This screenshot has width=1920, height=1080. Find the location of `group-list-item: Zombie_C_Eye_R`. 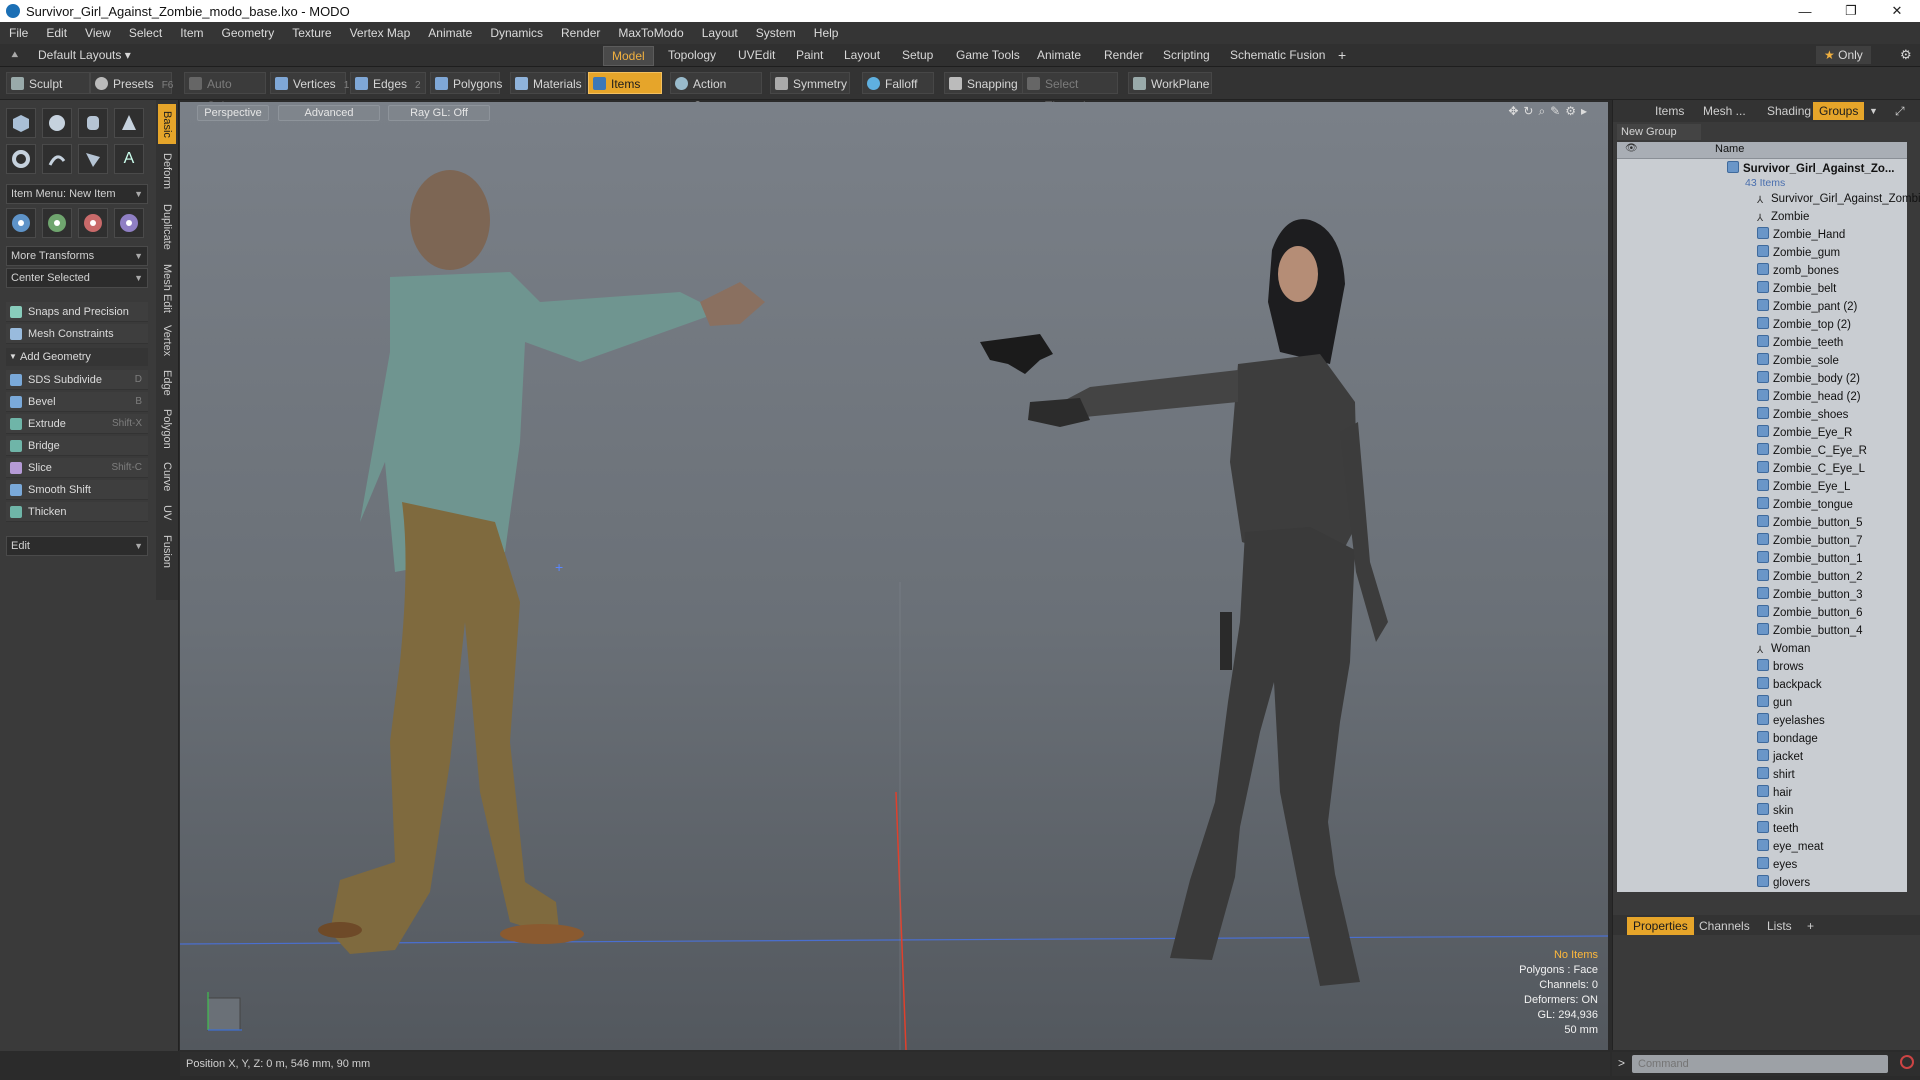

group-list-item: Zombie_C_Eye_R is located at coordinates (1812, 451).